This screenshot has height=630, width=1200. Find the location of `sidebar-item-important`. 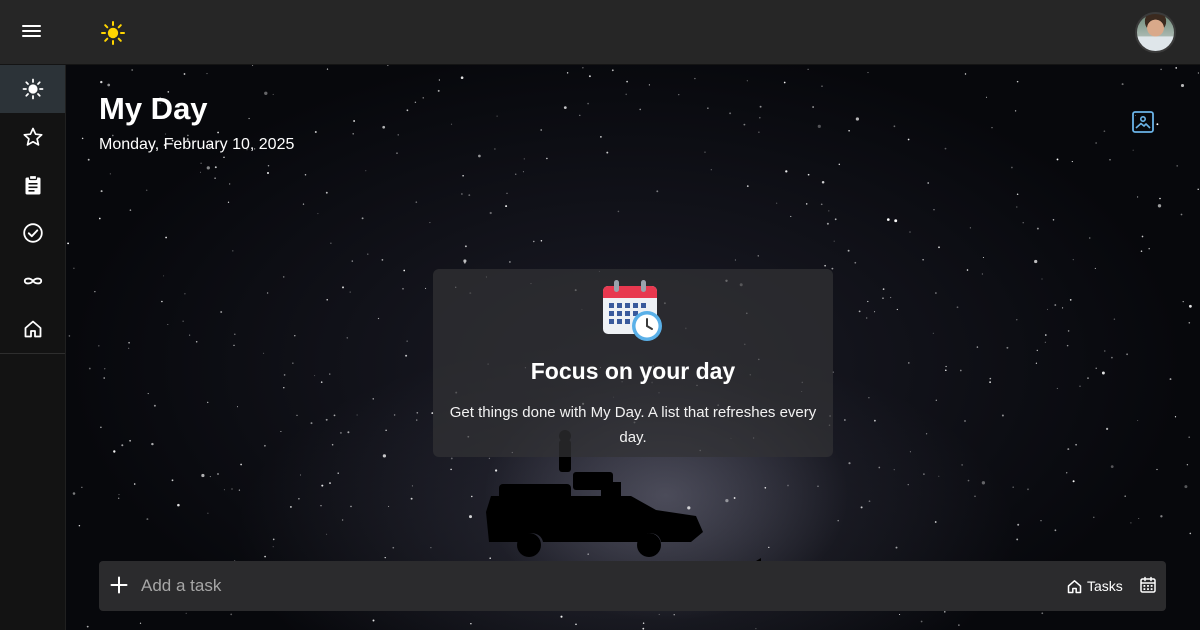

sidebar-item-important is located at coordinates (32, 137).